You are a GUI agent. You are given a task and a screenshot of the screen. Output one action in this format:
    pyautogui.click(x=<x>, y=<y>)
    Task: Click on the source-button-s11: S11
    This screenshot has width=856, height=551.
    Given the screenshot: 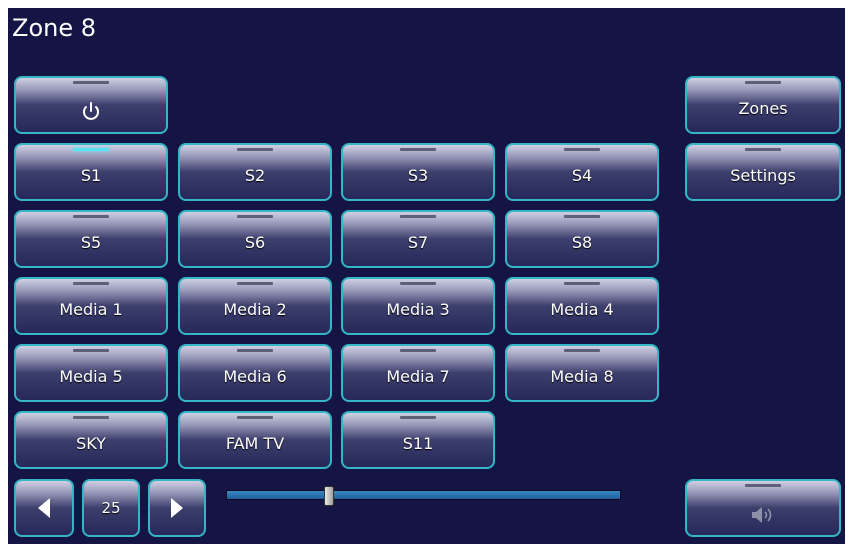 What is the action you would take?
    pyautogui.click(x=418, y=440)
    